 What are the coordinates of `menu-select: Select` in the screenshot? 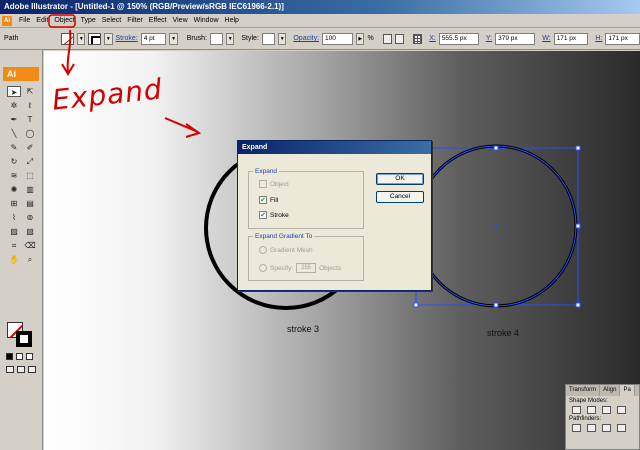 It's located at (111, 21).